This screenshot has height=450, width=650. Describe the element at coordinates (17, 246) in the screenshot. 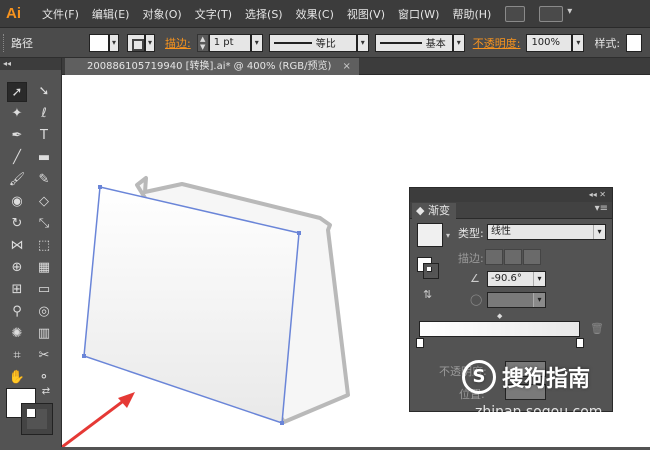

I see `width-tool-icon: ⋈` at that location.